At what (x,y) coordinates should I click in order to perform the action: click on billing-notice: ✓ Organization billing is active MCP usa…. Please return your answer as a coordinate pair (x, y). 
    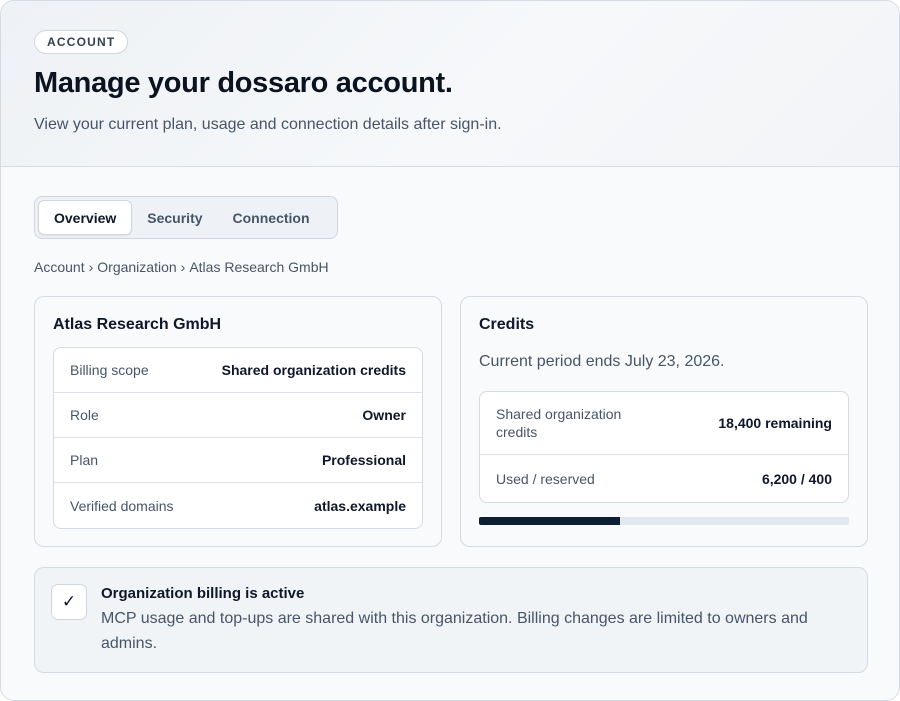
    Looking at the image, I should click on (451, 620).